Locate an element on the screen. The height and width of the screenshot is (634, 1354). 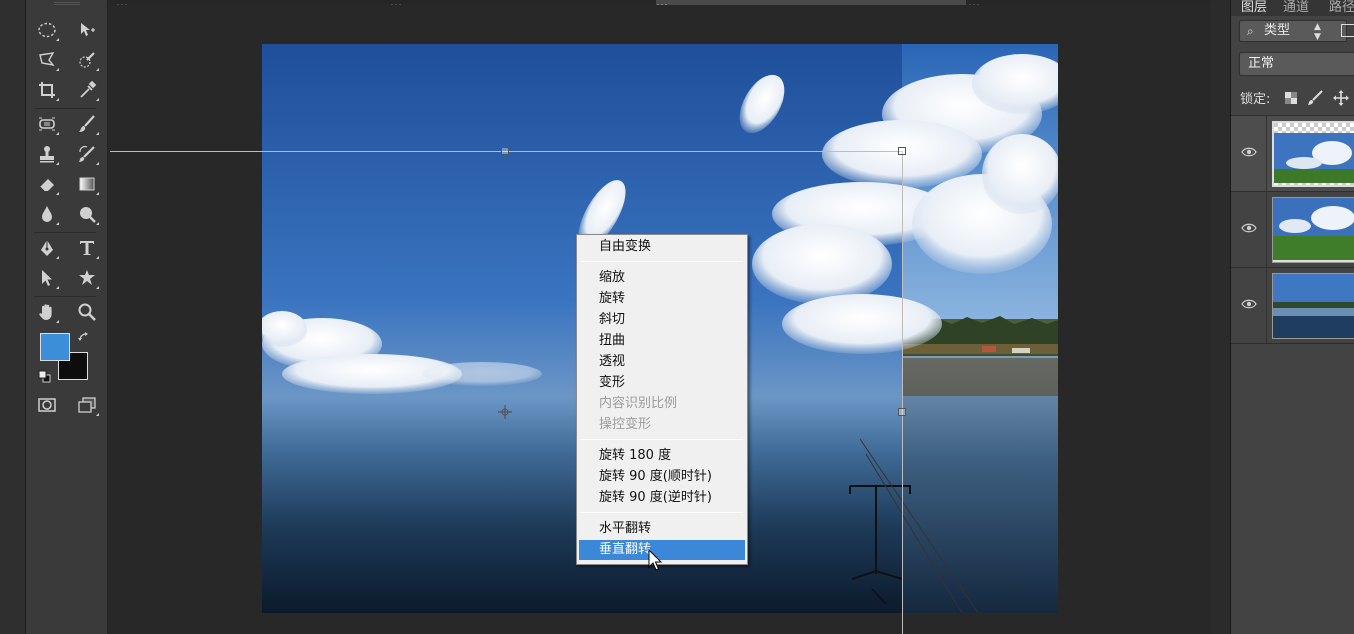
pen-tool is located at coordinates (47, 248).